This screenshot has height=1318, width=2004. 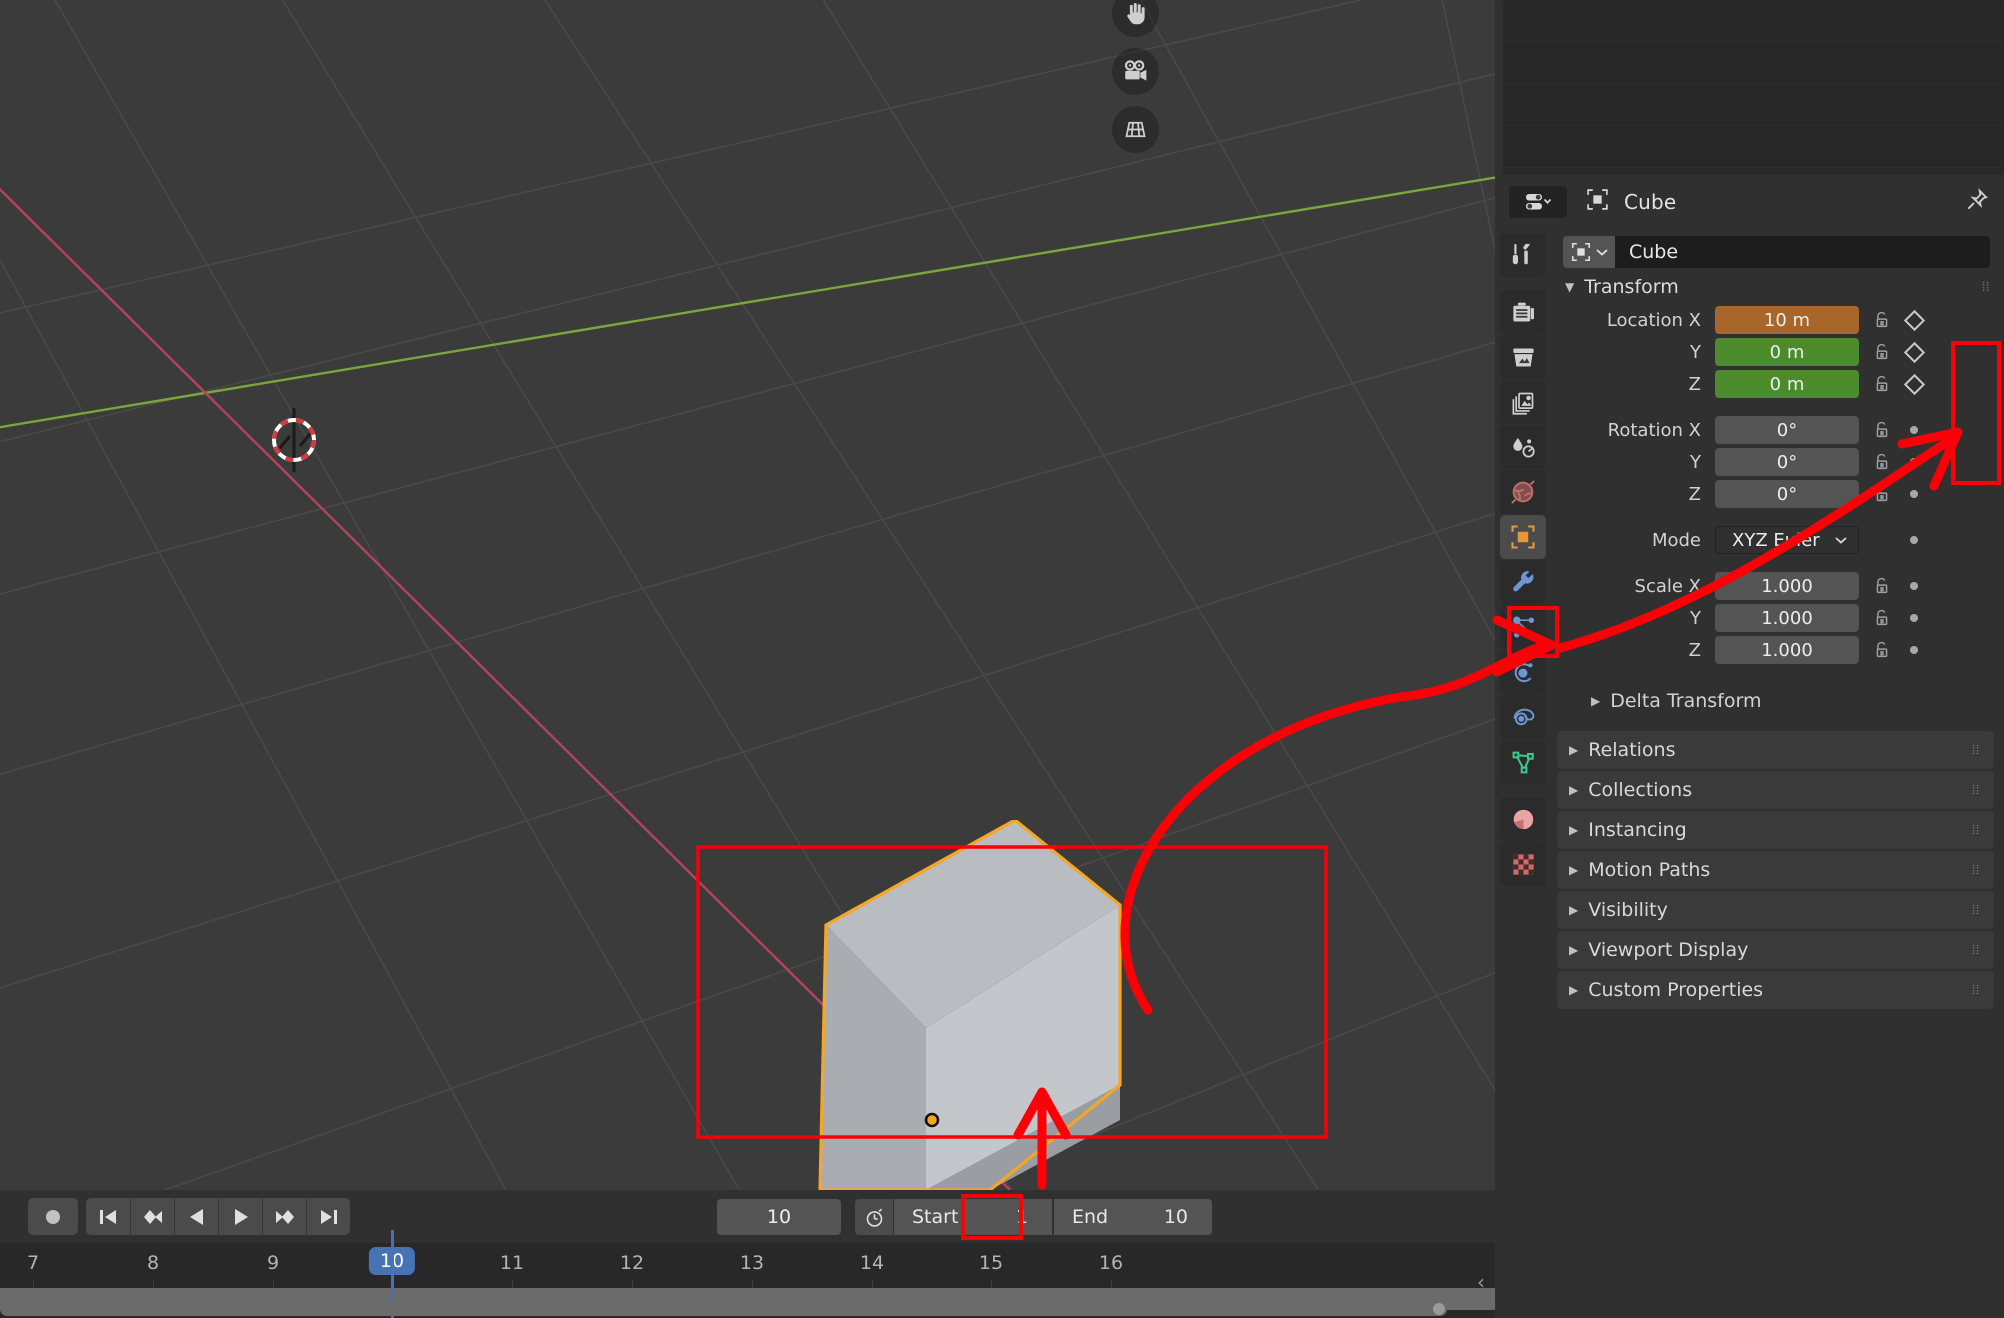 What do you see at coordinates (240, 1216) in the screenshot?
I see `play-button` at bounding box center [240, 1216].